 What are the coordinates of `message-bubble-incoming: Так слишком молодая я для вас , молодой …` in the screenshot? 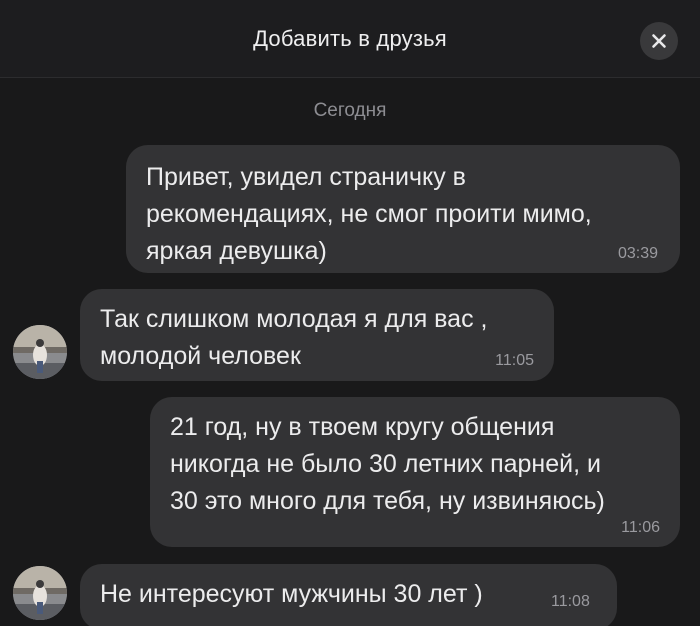 It's located at (317, 335).